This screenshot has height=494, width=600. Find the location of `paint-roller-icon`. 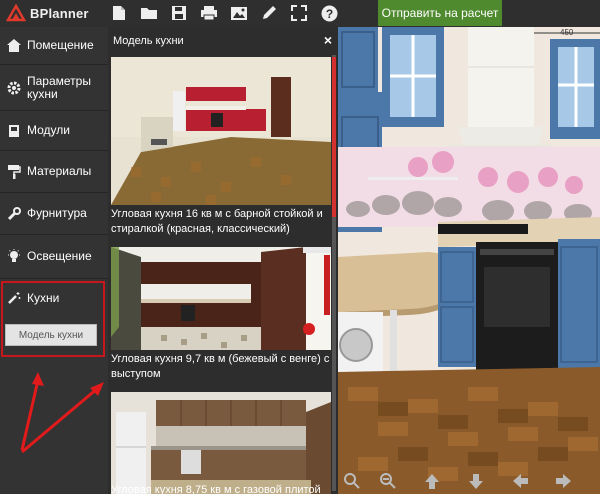

paint-roller-icon is located at coordinates (14, 171).